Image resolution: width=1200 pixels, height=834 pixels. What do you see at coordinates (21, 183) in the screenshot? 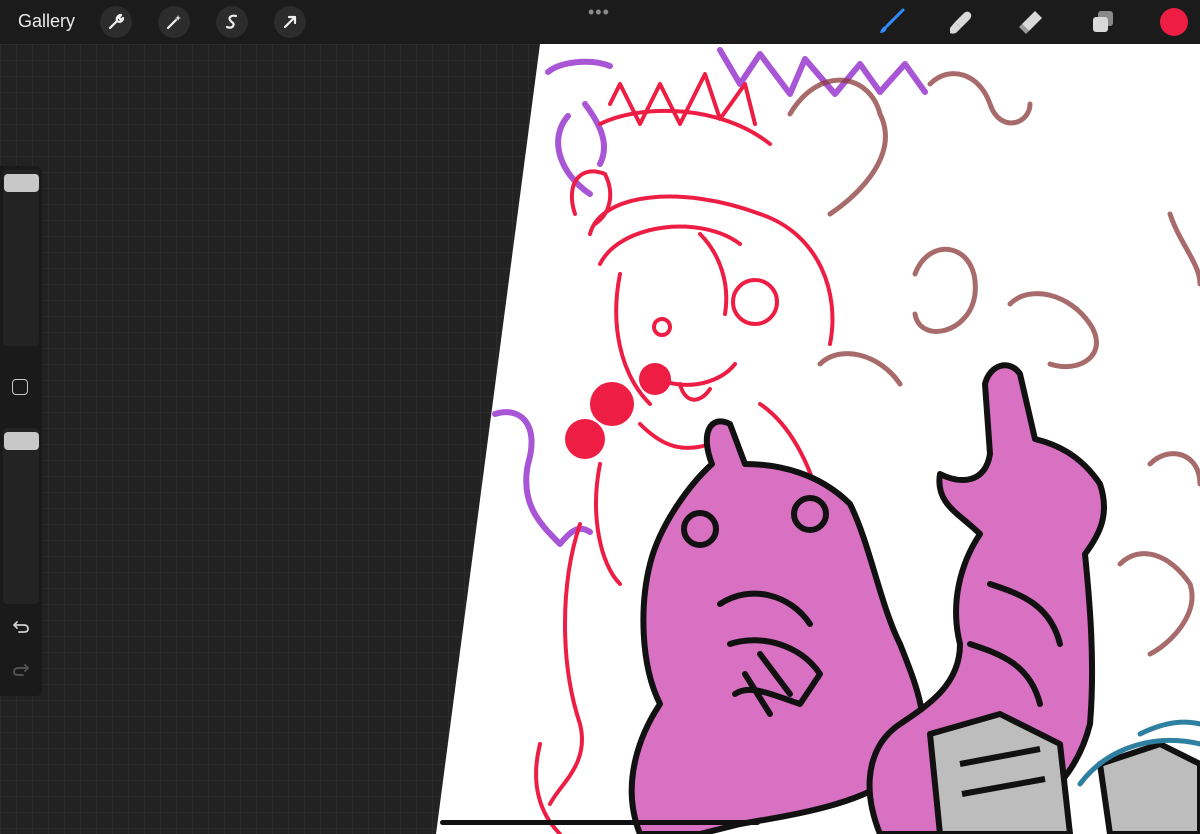
I see `brush-size-thumb` at bounding box center [21, 183].